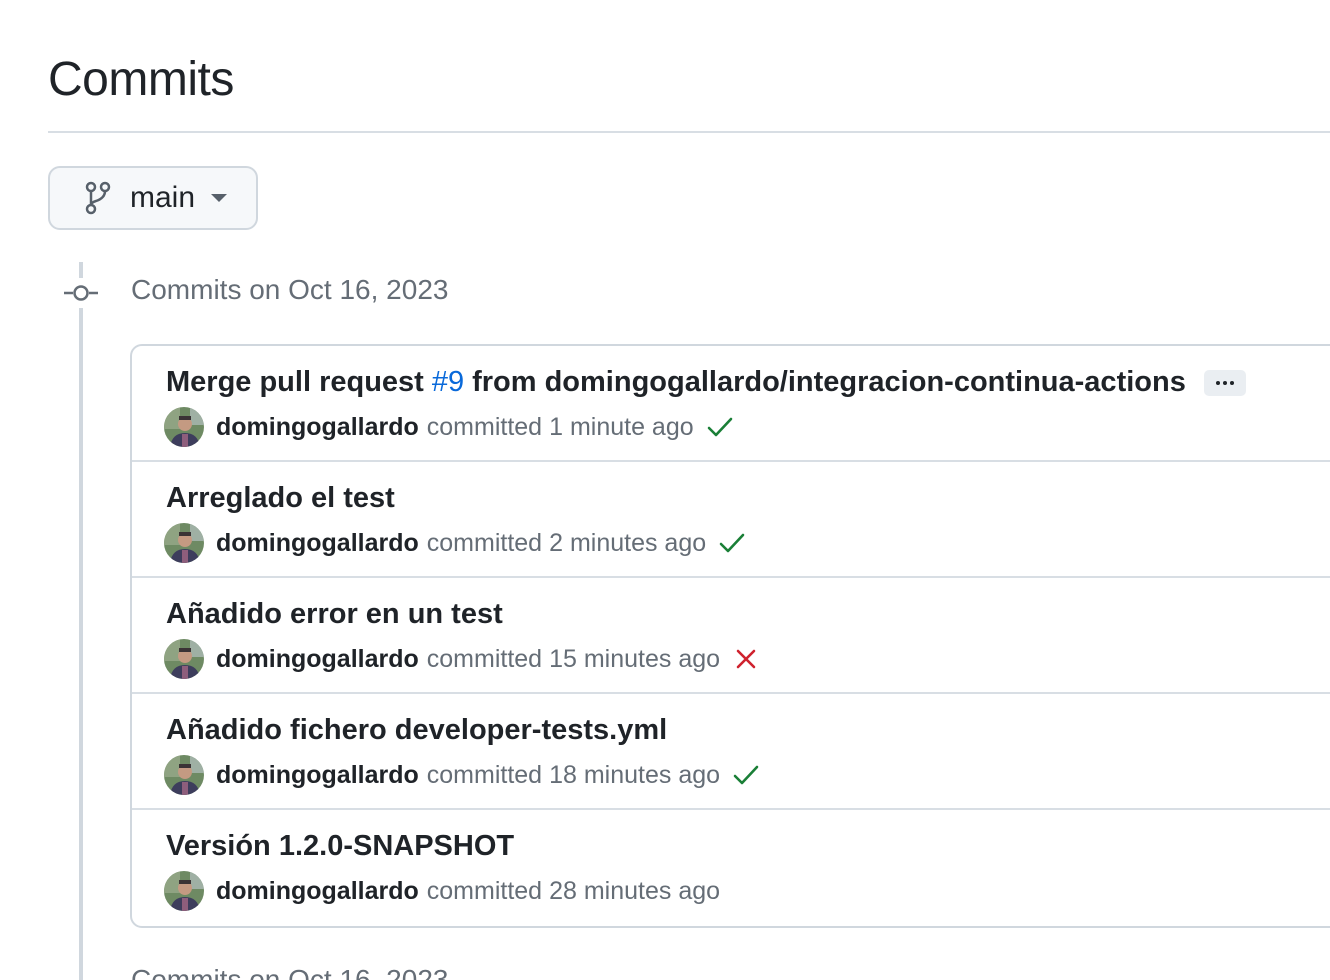  I want to click on commit-group-heading: Commits on Oct 16, 2023, so click(290, 289).